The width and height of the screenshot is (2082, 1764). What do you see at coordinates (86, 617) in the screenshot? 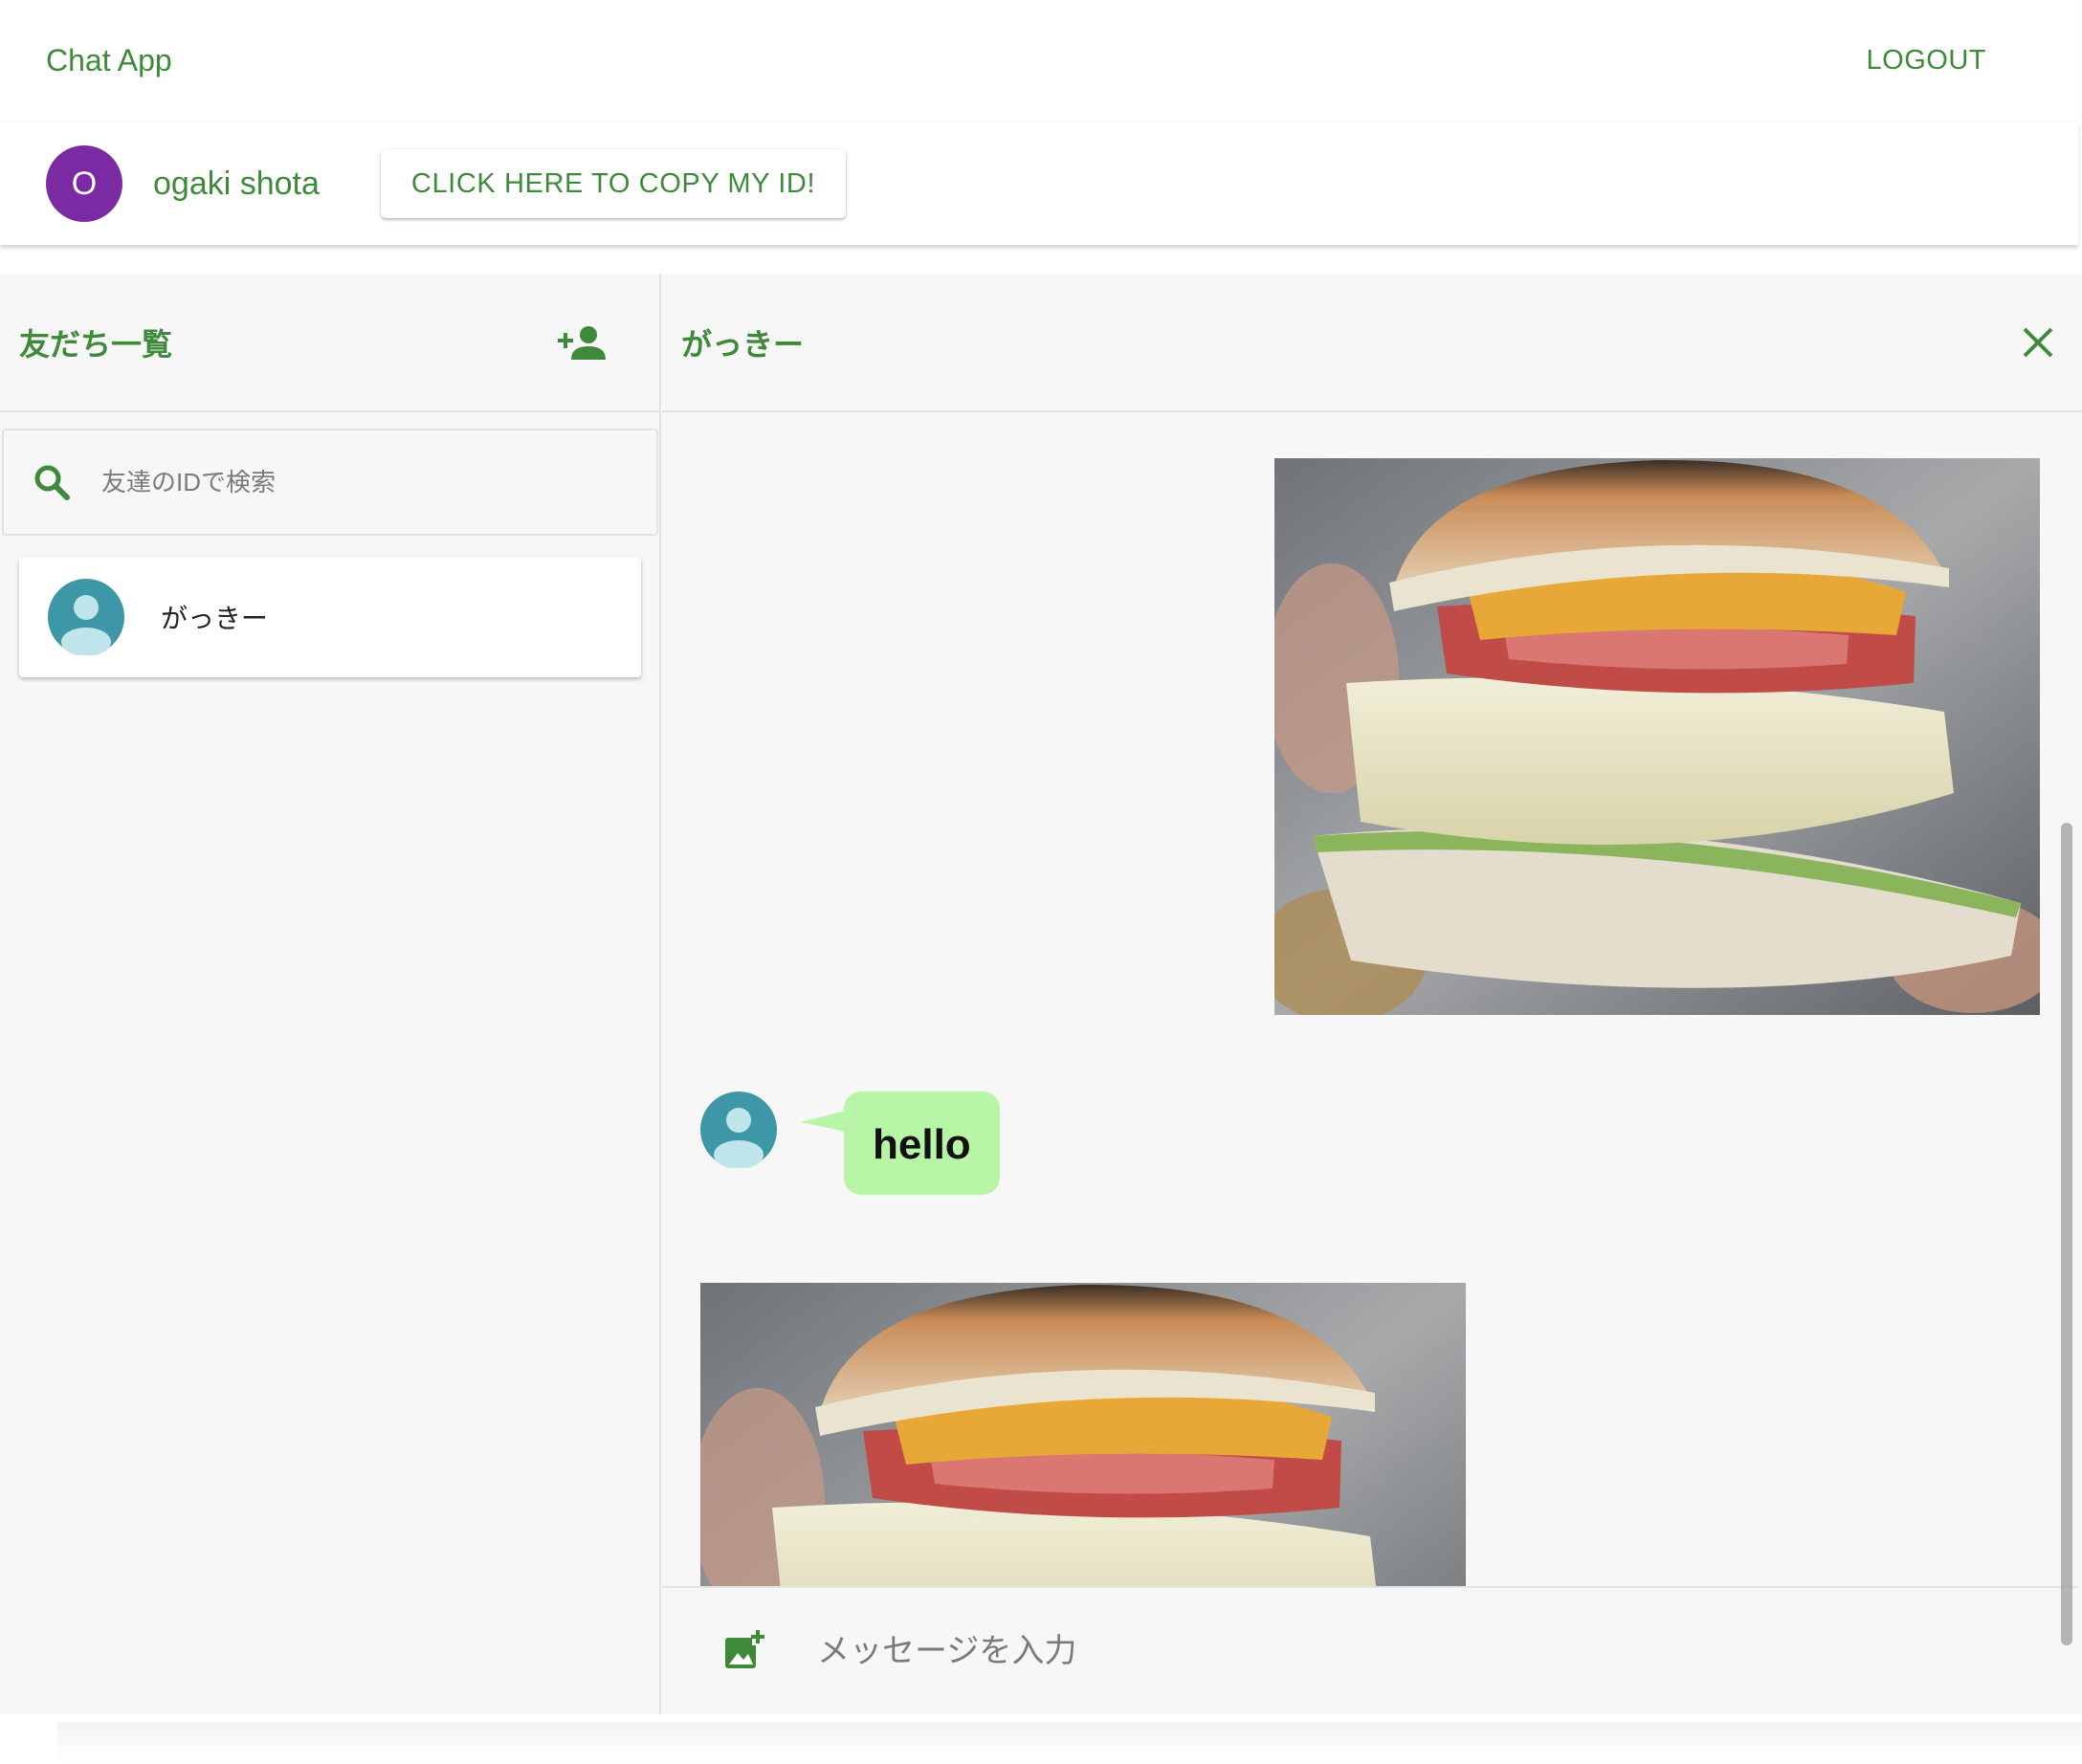
I see `friend-avatar` at bounding box center [86, 617].